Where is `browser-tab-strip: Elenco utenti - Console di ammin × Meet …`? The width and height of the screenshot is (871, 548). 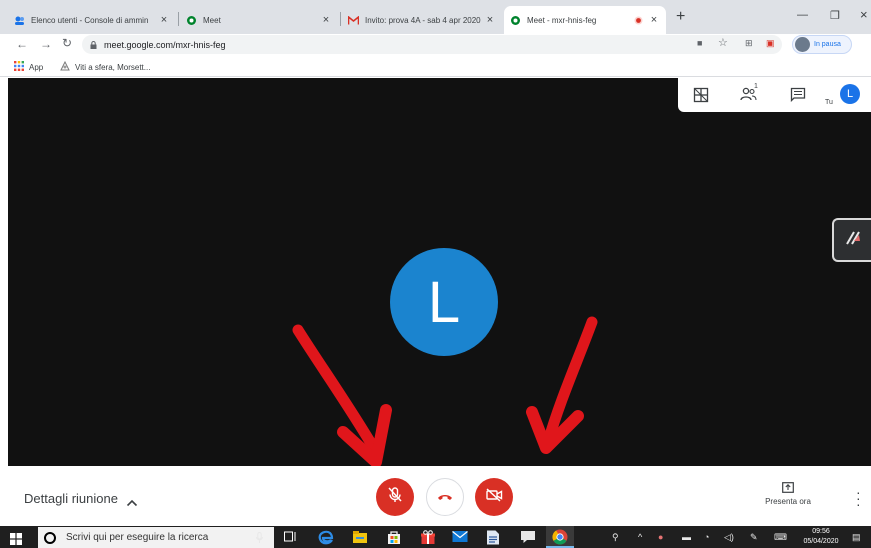 browser-tab-strip: Elenco utenti - Console di ammin × Meet … is located at coordinates (435, 17).